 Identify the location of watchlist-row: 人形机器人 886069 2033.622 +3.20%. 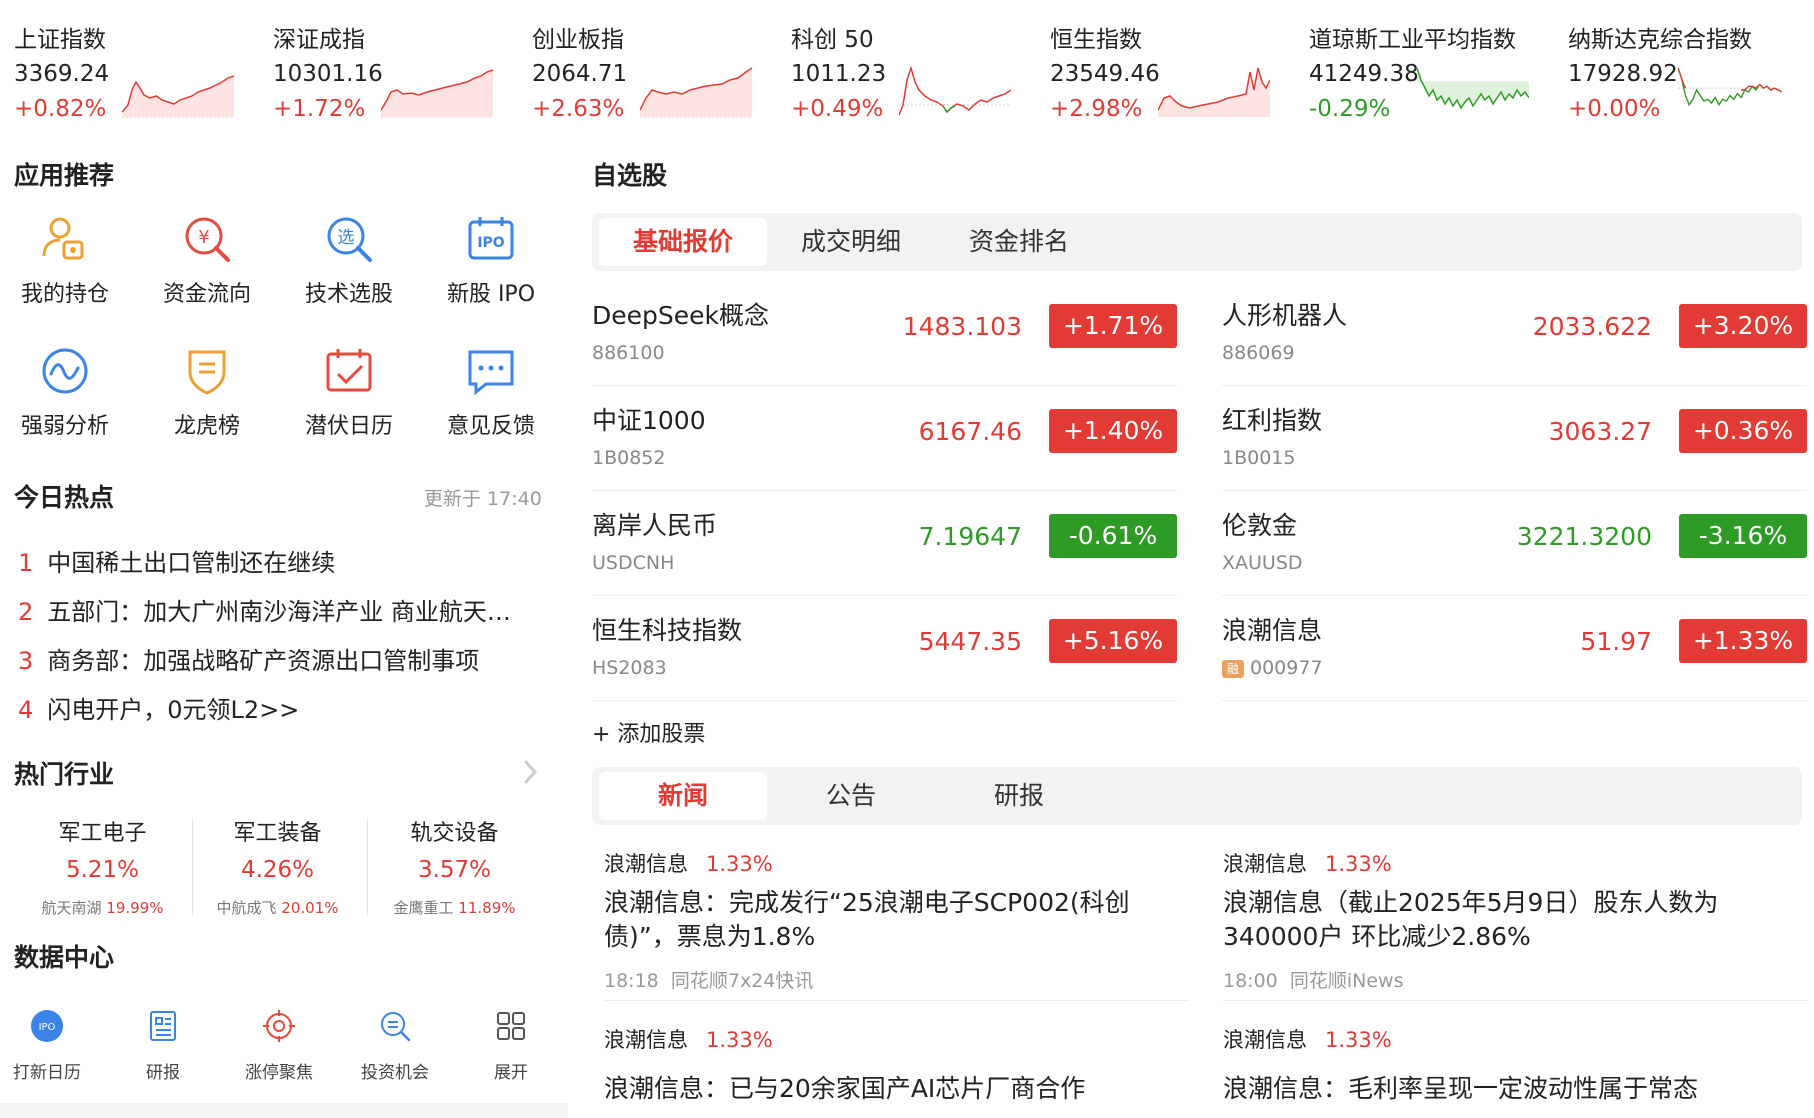
(1514, 334).